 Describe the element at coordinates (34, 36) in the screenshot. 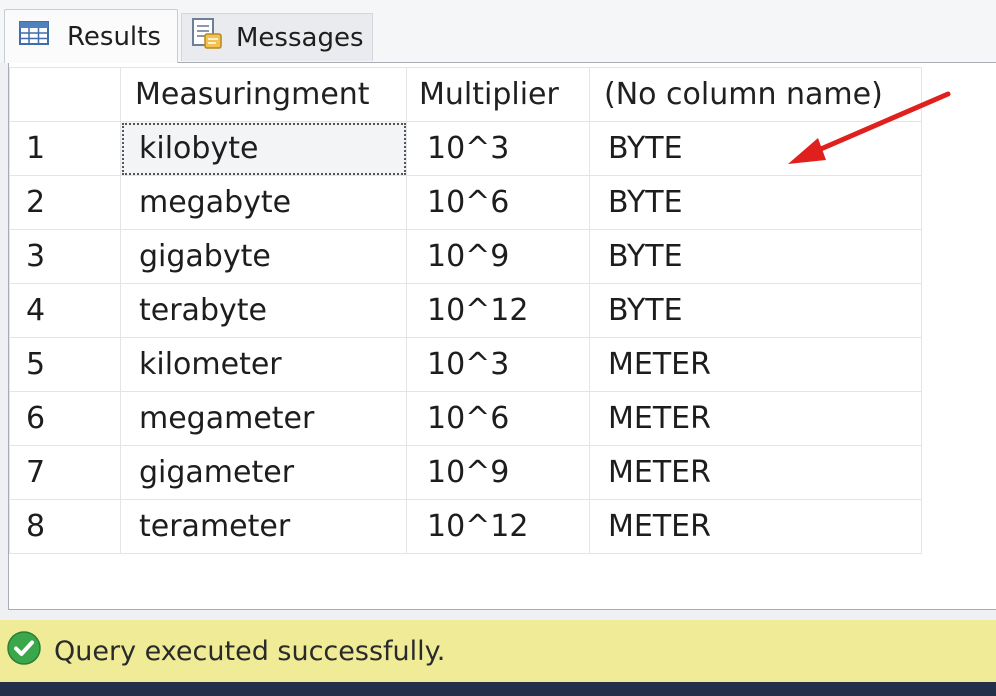

I see `grid-icon` at that location.